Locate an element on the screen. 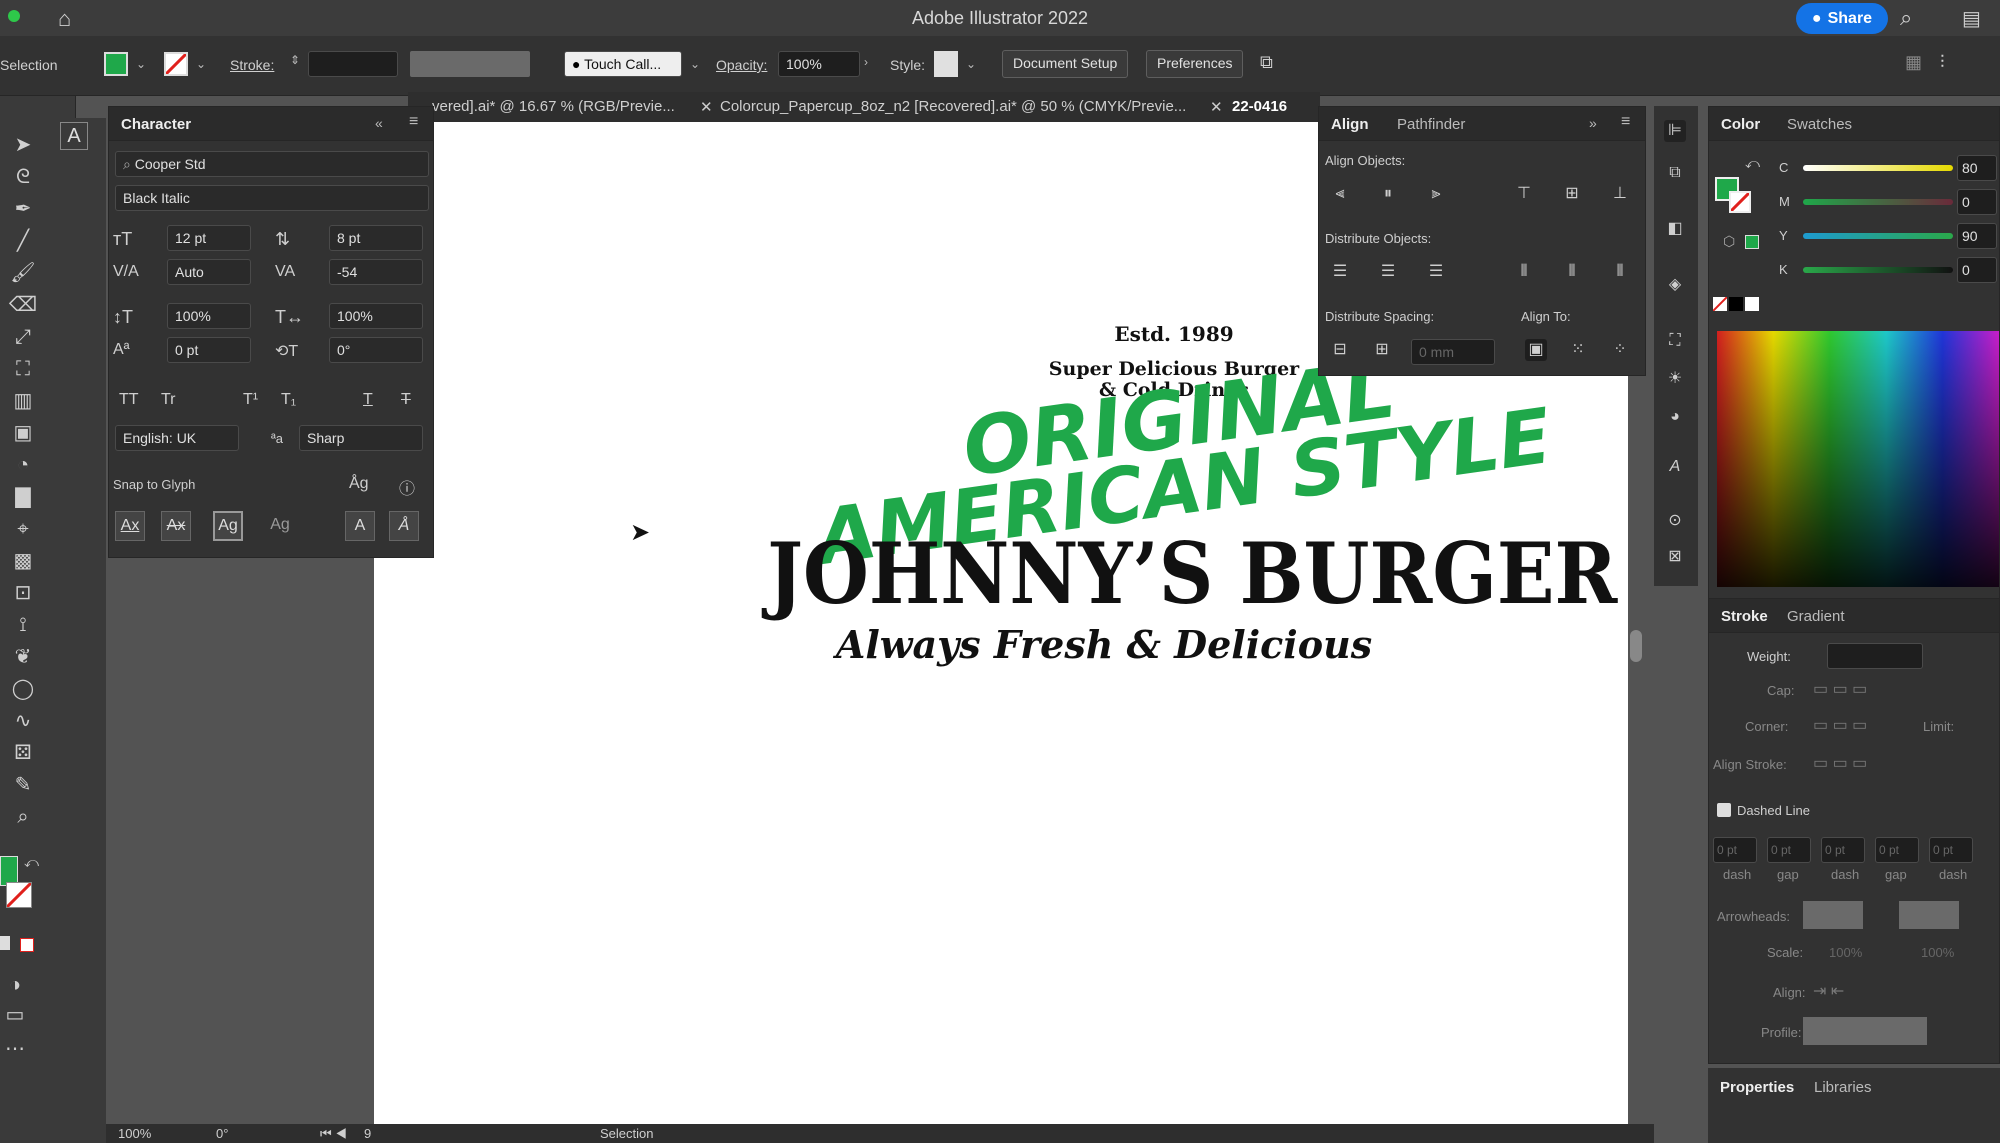  workspace-icon: ▤ is located at coordinates (1971, 18).